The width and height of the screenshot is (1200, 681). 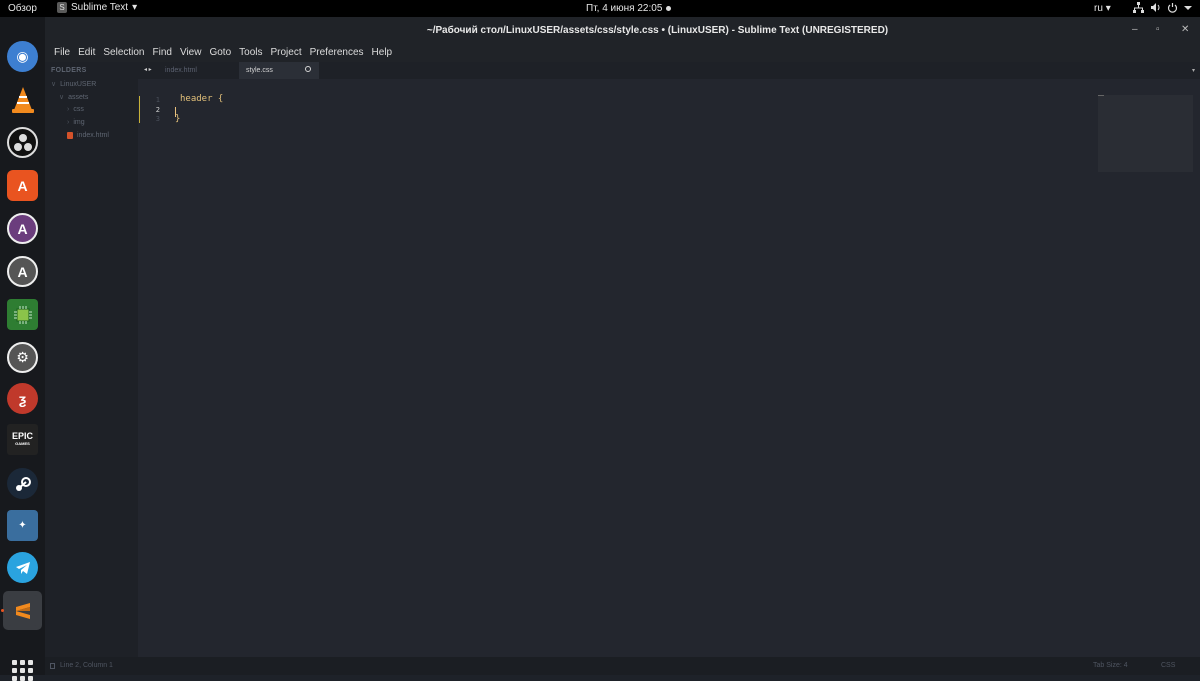 What do you see at coordinates (668, 8) in the screenshot?
I see `notification-dot-icon` at bounding box center [668, 8].